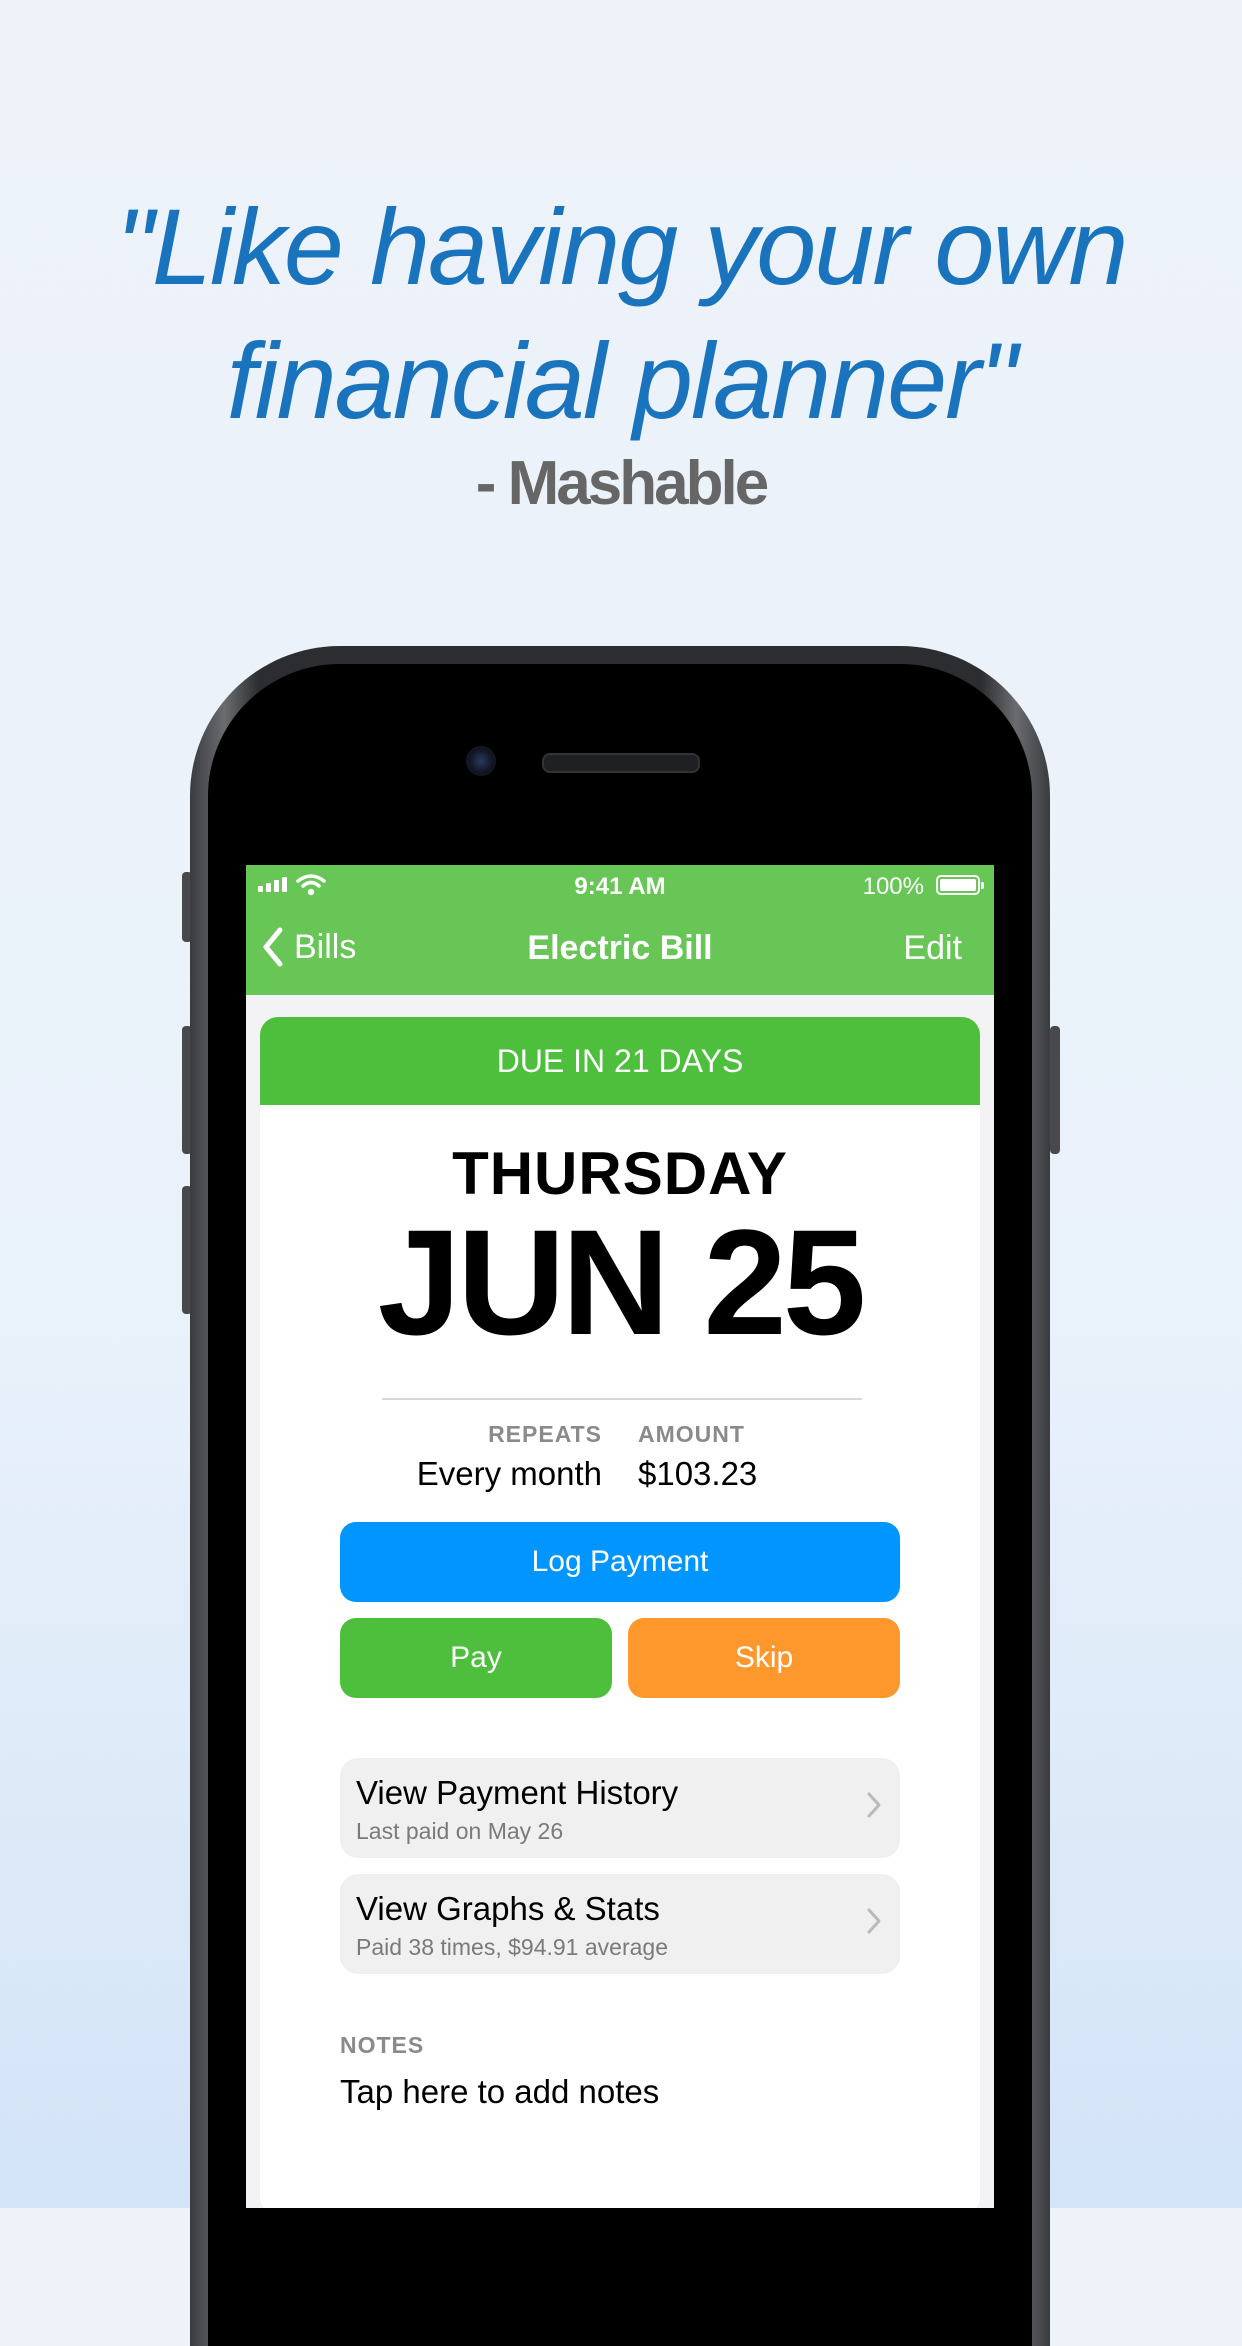  Describe the element at coordinates (509, 1473) in the screenshot. I see `repeats-value: Every month` at that location.